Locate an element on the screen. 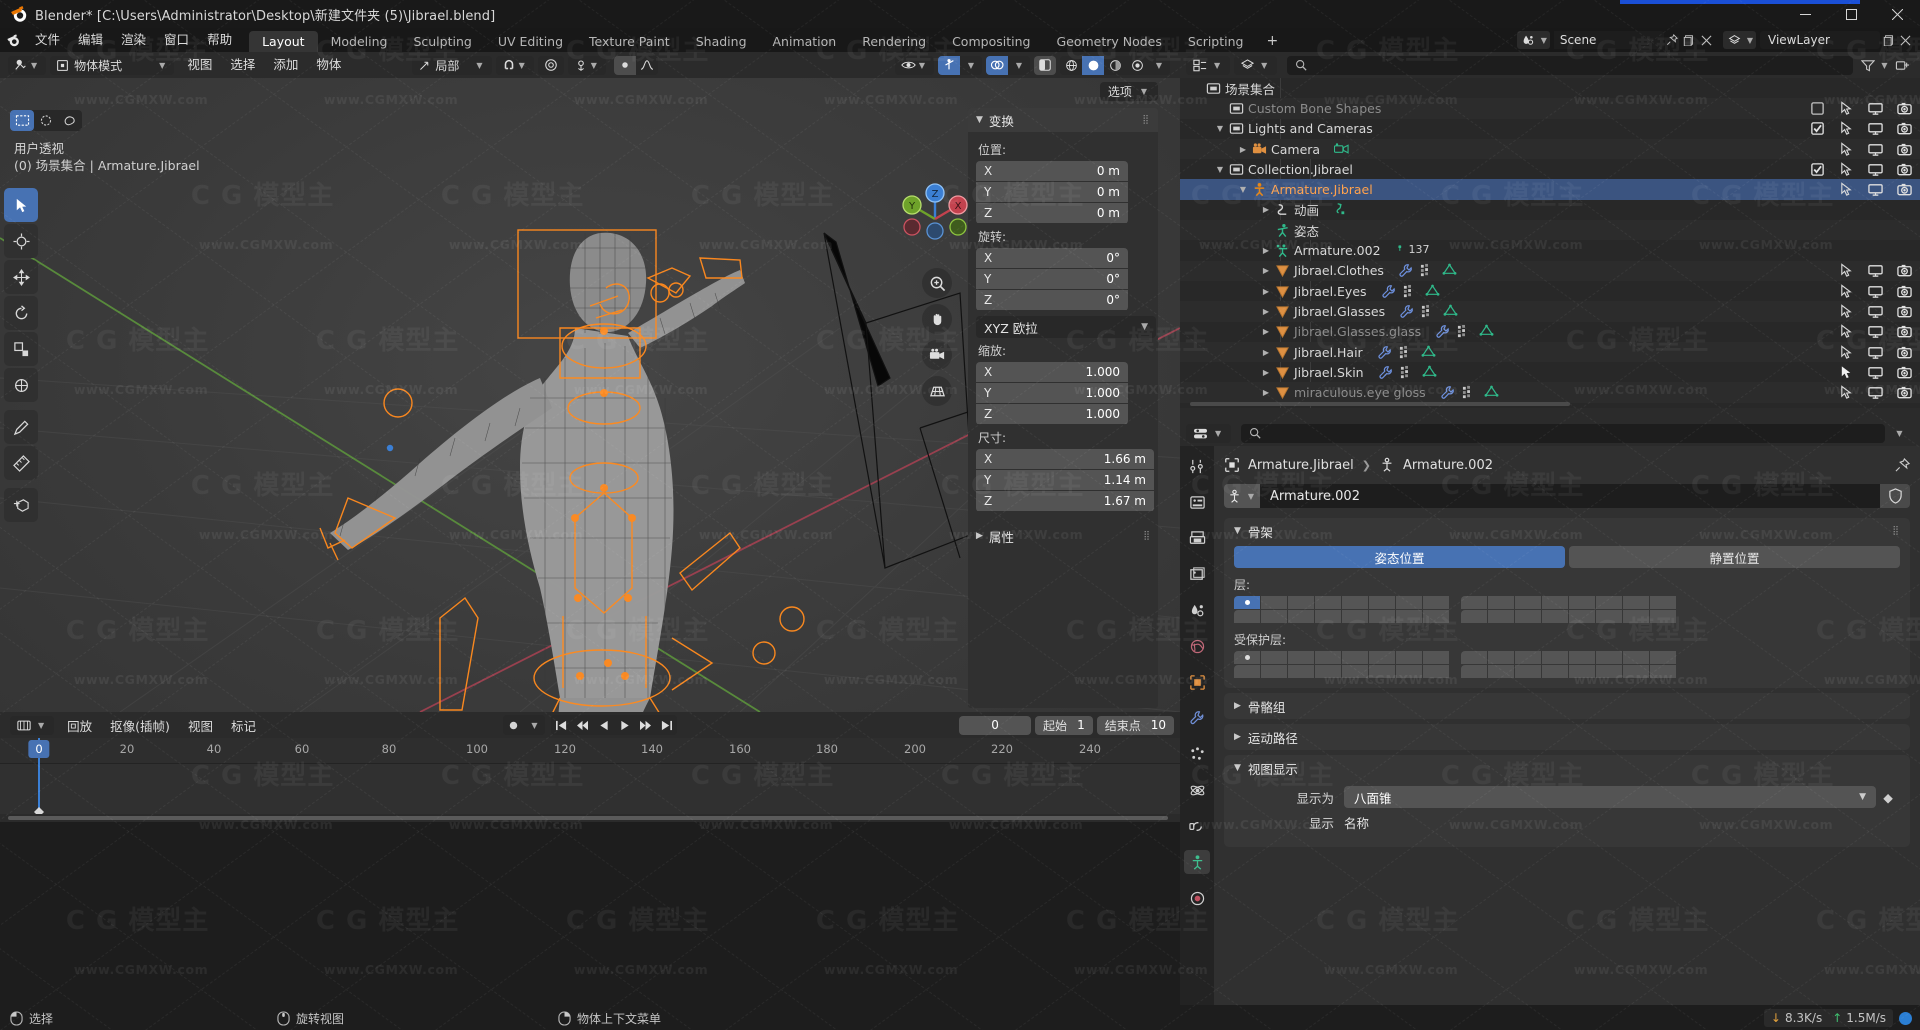  tab-animation: Animation is located at coordinates (805, 41).